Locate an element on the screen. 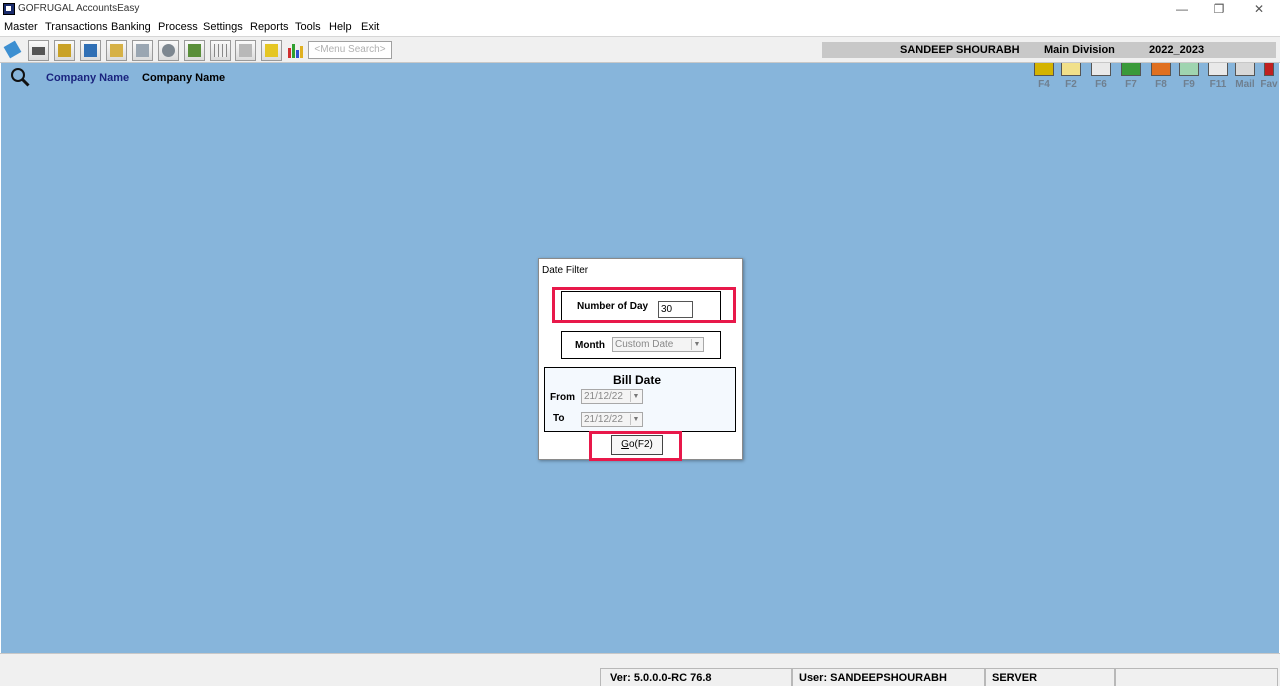 The width and height of the screenshot is (1280, 686). to-date-select: 21/12/22 ▼ is located at coordinates (612, 419).